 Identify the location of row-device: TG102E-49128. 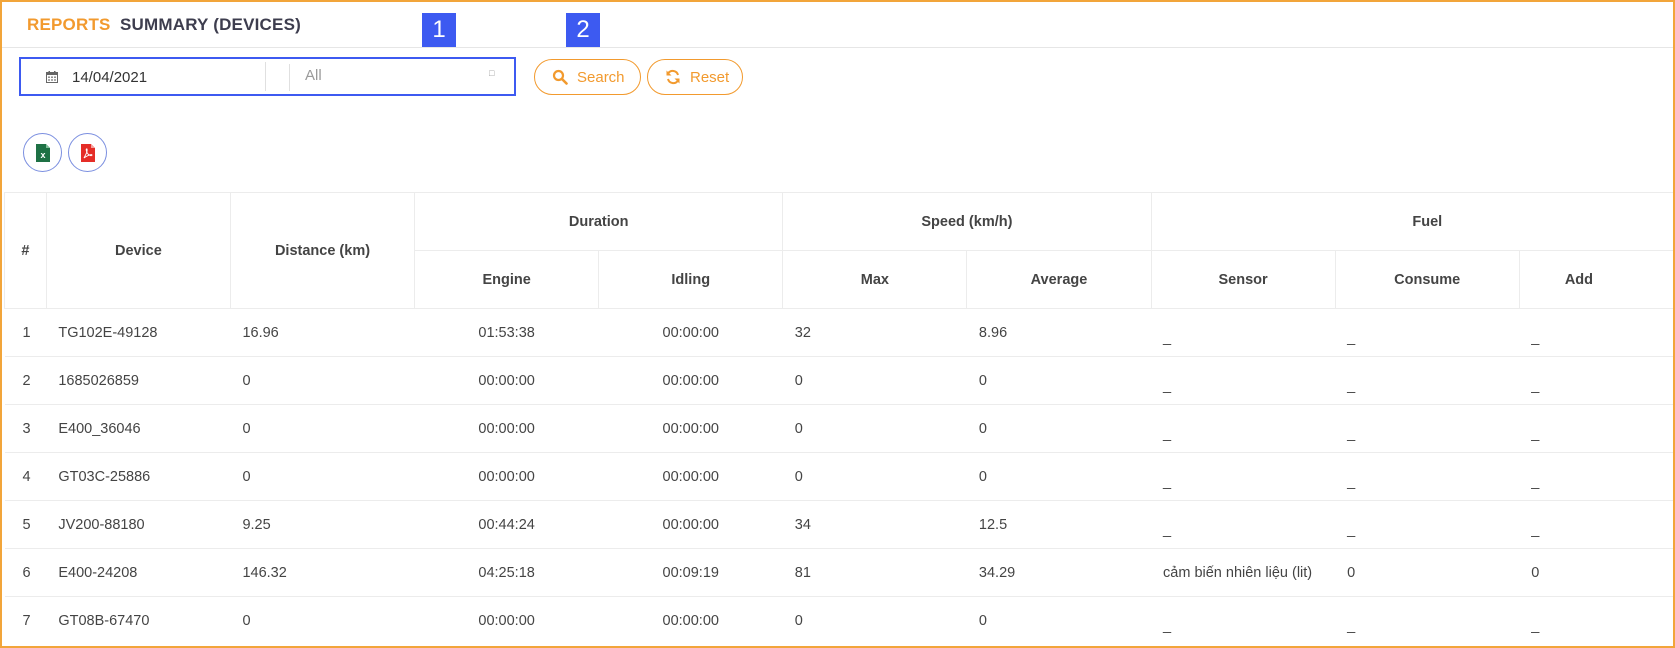
(138, 332).